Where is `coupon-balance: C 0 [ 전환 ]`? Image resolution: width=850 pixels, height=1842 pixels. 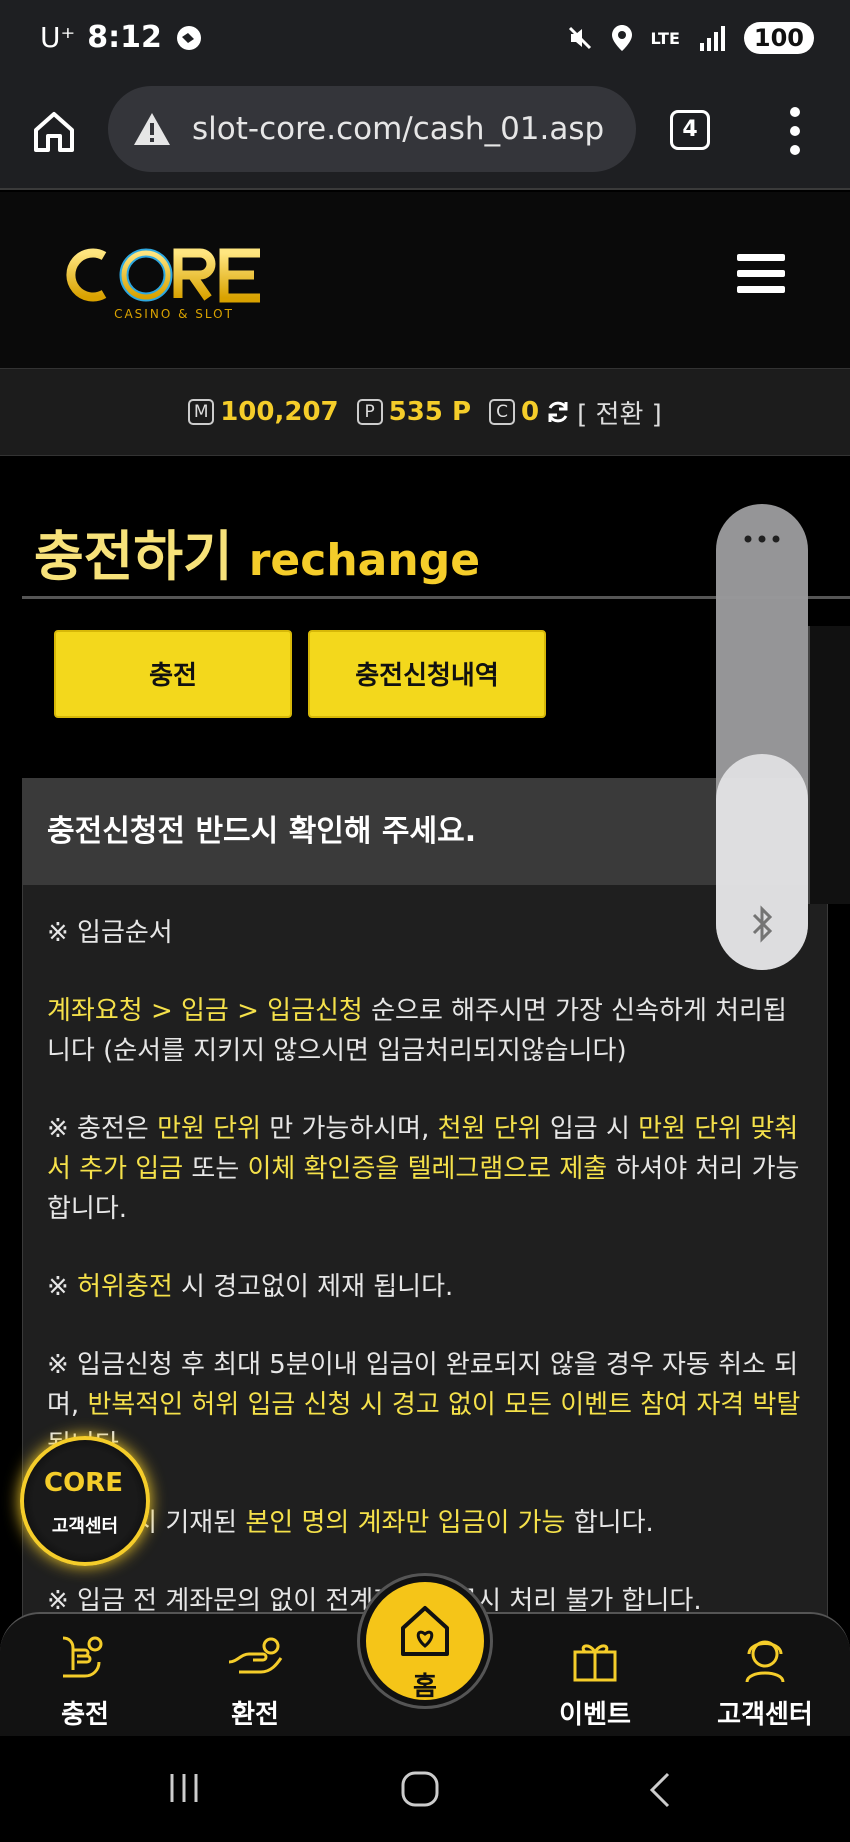
coupon-balance: C 0 [ 전환 ] is located at coordinates (575, 412).